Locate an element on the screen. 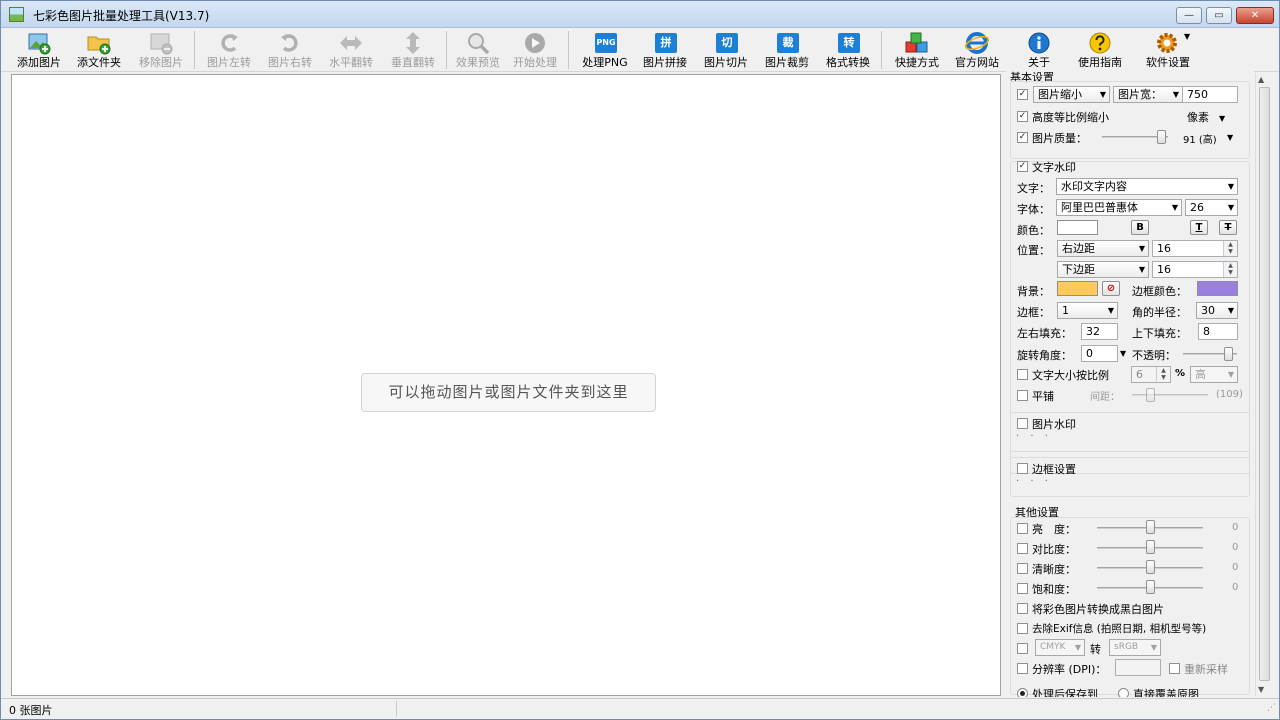 The width and height of the screenshot is (1280, 720). about-button: 关于 is located at coordinates (1039, 50).